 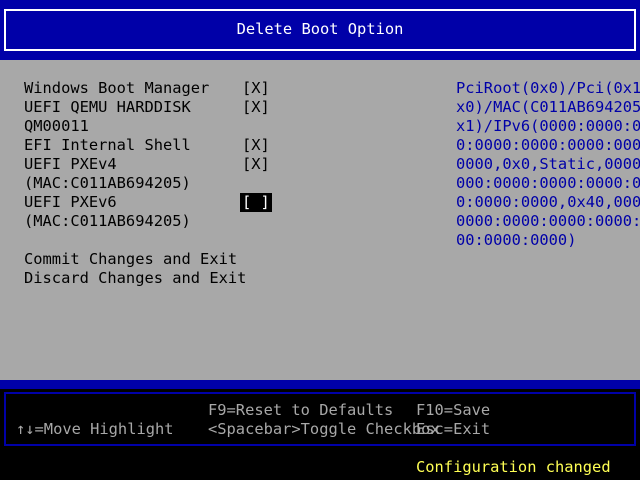 What do you see at coordinates (107, 183) in the screenshot?
I see `boot-option-uefi-pxev4-mac: (MAC:C011AB694205)` at bounding box center [107, 183].